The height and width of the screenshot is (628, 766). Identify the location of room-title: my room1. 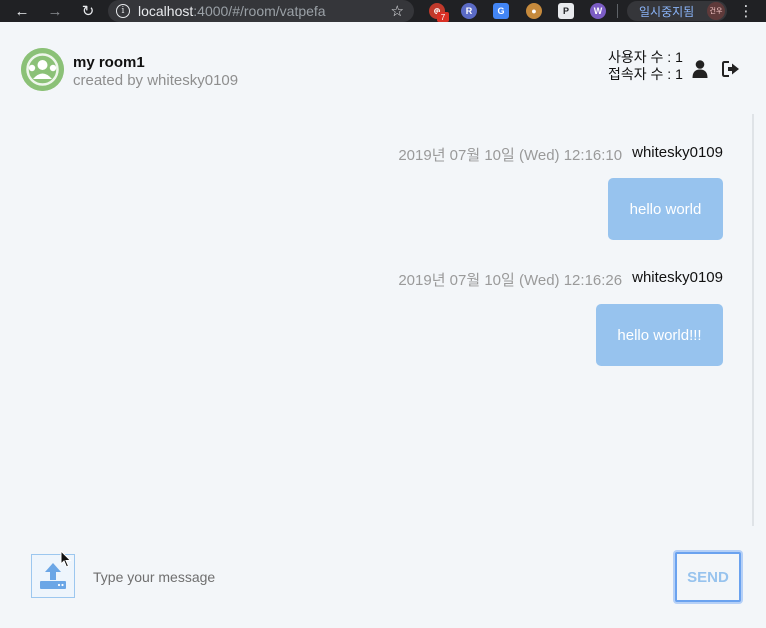
(109, 62).